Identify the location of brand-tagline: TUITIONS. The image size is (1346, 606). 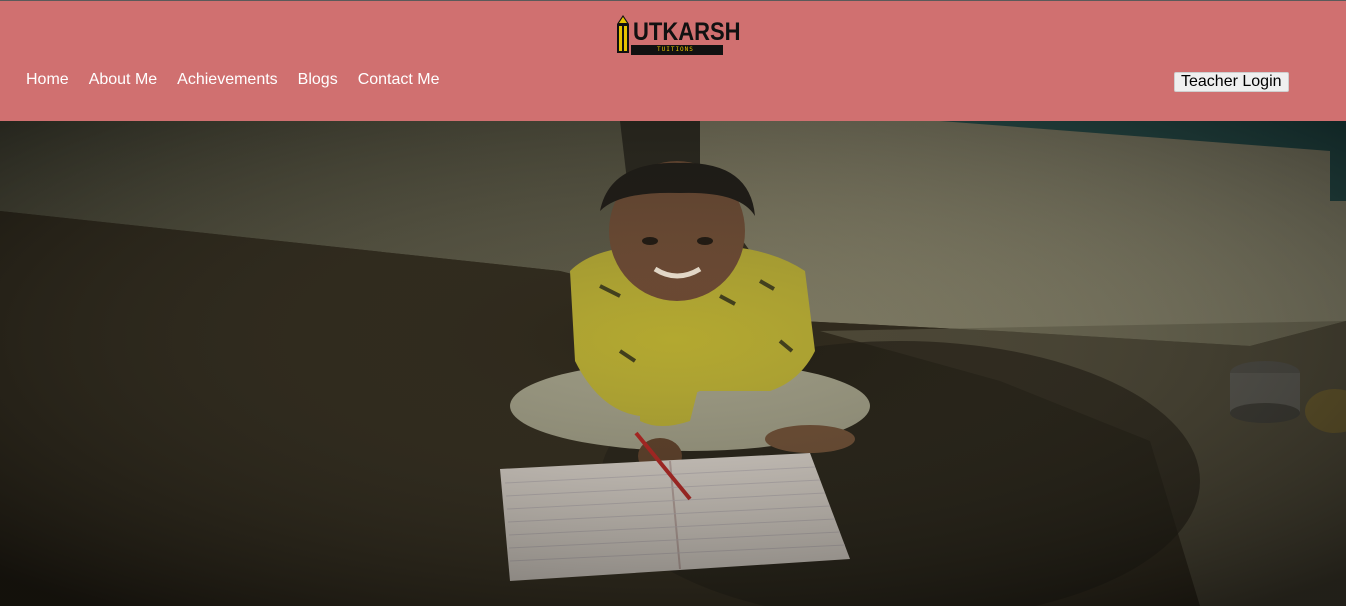
(675, 49).